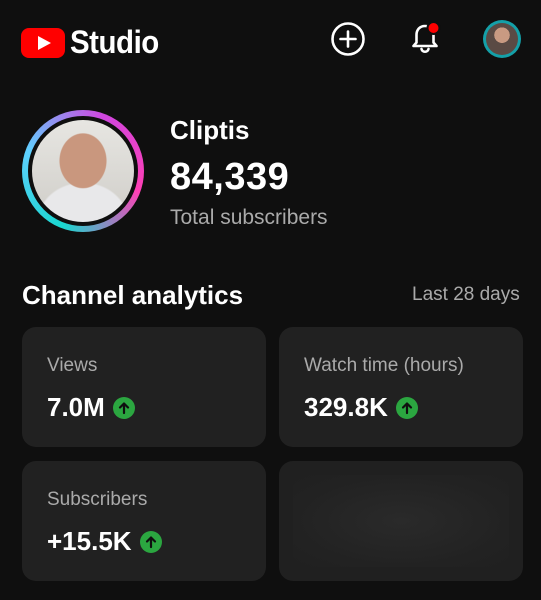  I want to click on card-label: Watch time (hours), so click(384, 365).